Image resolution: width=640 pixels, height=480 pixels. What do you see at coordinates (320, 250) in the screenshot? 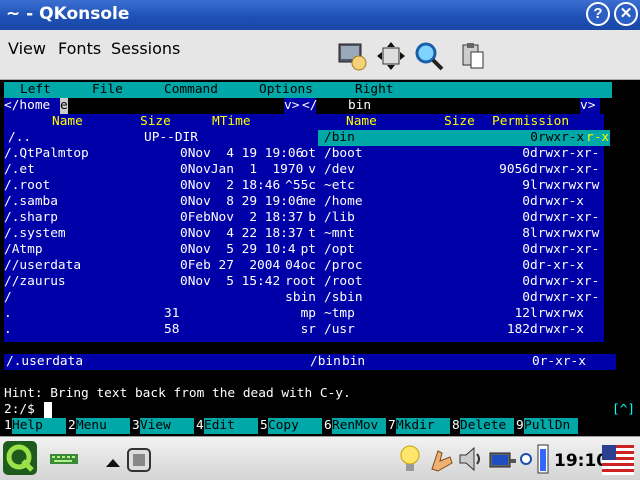
I see `right-panel-row: /opt 0 drwxr-xr-` at bounding box center [320, 250].